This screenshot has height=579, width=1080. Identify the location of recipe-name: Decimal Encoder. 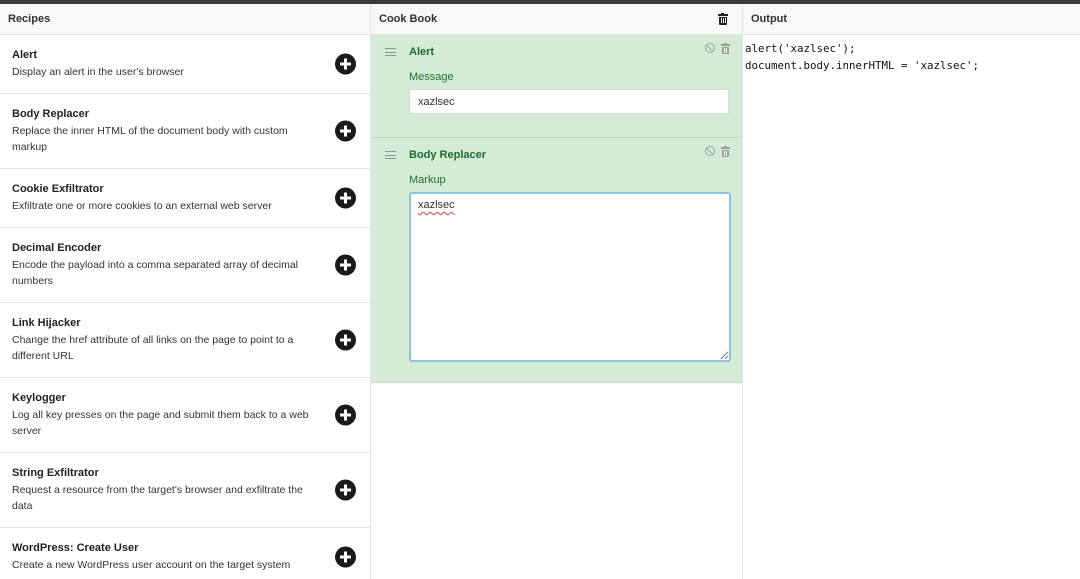
(57, 247).